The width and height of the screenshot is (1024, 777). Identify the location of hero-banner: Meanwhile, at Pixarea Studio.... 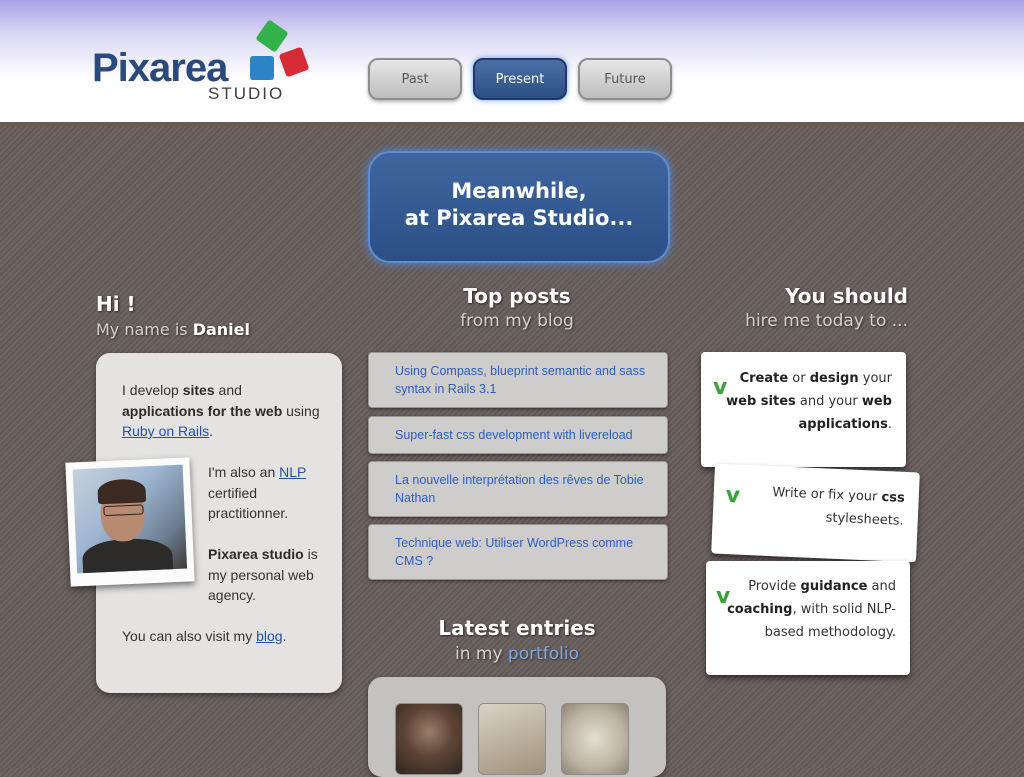
(519, 207).